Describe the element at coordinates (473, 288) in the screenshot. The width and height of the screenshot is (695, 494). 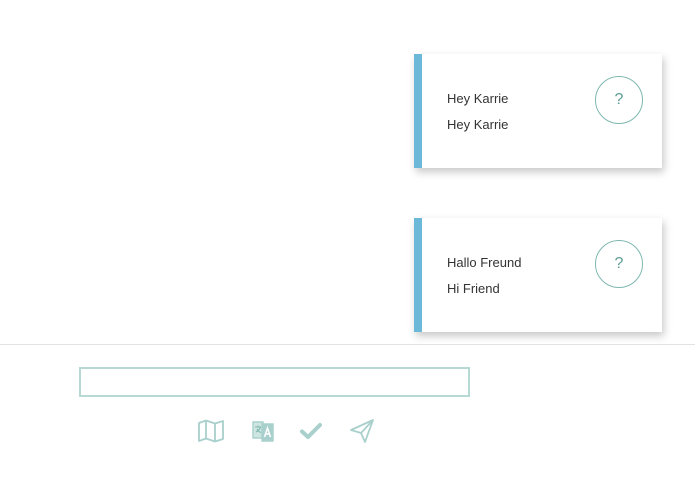
I see `message-translation-text: Hi Friend` at that location.